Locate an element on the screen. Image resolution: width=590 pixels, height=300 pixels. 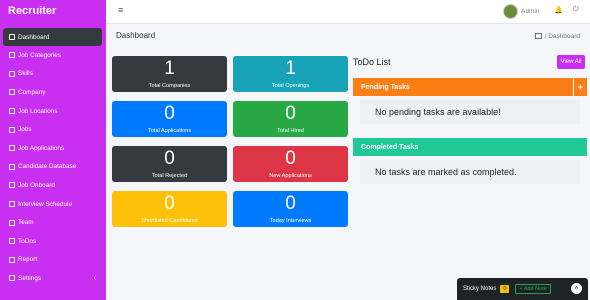
calendar-icon is located at coordinates (12, 204).